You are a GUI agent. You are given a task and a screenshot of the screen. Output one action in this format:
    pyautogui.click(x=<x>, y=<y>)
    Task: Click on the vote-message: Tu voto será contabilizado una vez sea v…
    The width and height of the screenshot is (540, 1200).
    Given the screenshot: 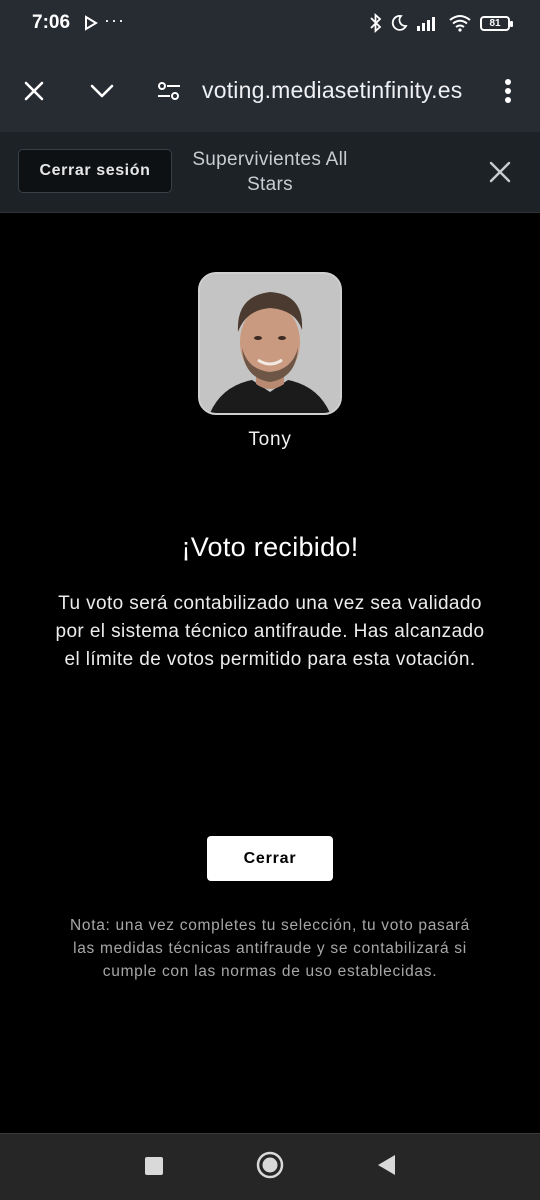 What is the action you would take?
    pyautogui.click(x=270, y=631)
    